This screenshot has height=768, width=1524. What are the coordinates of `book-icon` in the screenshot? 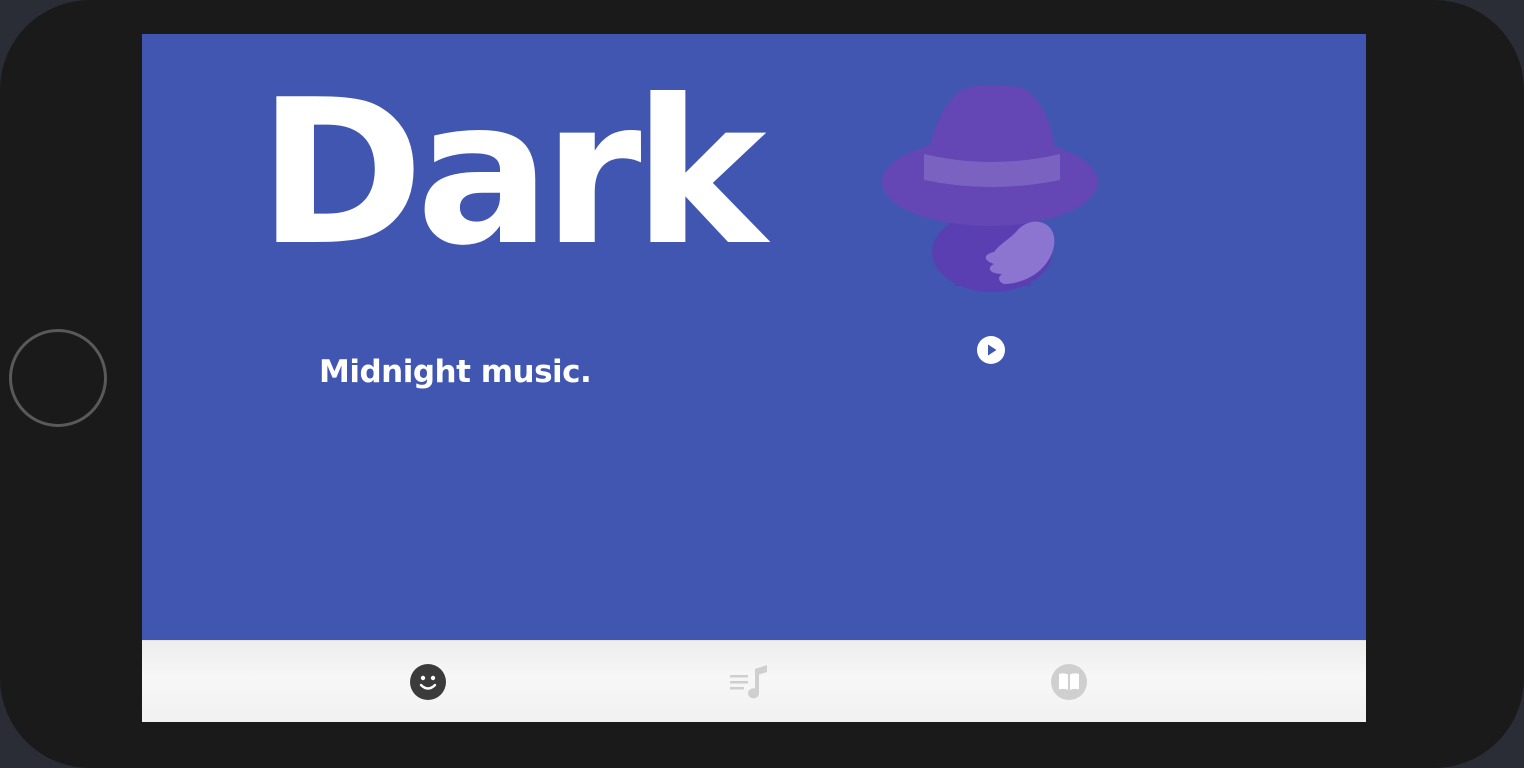 It's located at (1069, 682).